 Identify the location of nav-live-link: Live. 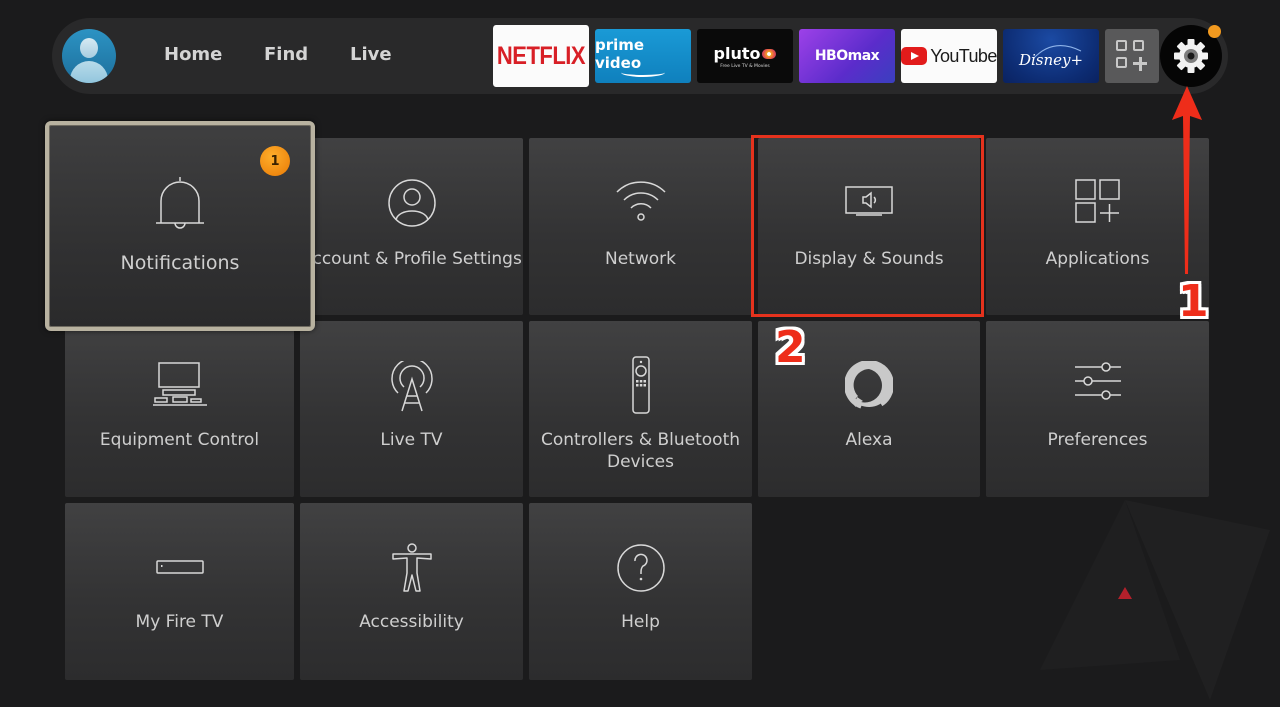
(371, 54).